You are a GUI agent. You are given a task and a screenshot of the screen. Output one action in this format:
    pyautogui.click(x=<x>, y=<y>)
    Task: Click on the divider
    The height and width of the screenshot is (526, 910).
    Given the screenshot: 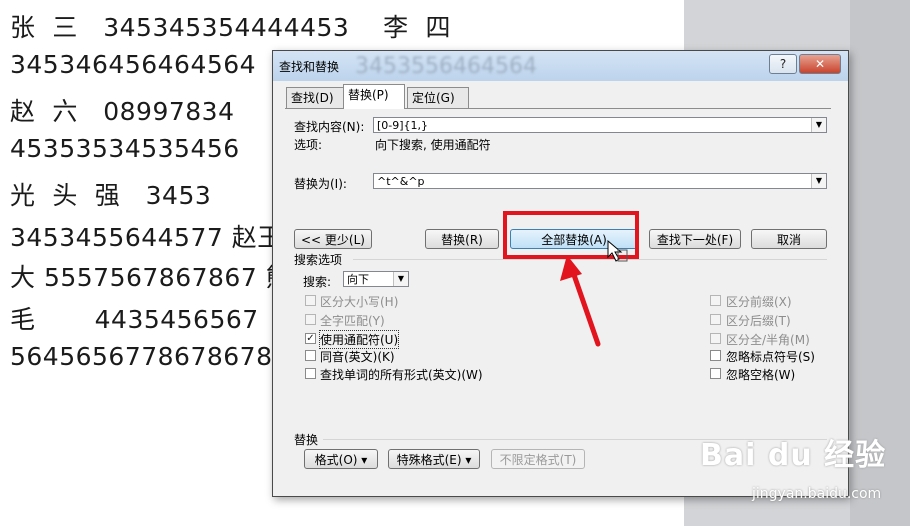 What is the action you would take?
    pyautogui.click(x=590, y=259)
    